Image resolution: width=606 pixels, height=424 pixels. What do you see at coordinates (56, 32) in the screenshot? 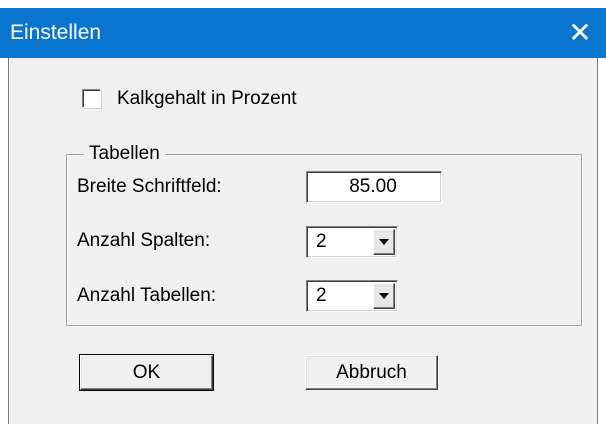
I see `window-title: Einstellen` at bounding box center [56, 32].